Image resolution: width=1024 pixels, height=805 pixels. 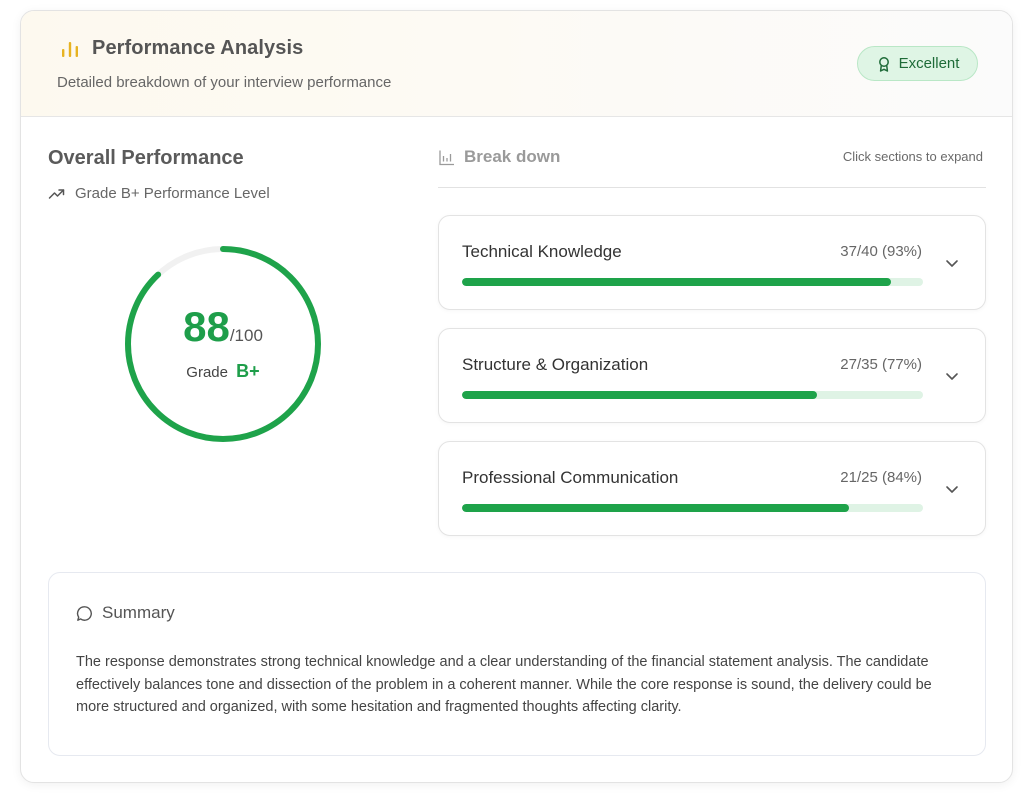 What do you see at coordinates (881, 477) in the screenshot?
I see `section-score: 21/25 (84%)` at bounding box center [881, 477].